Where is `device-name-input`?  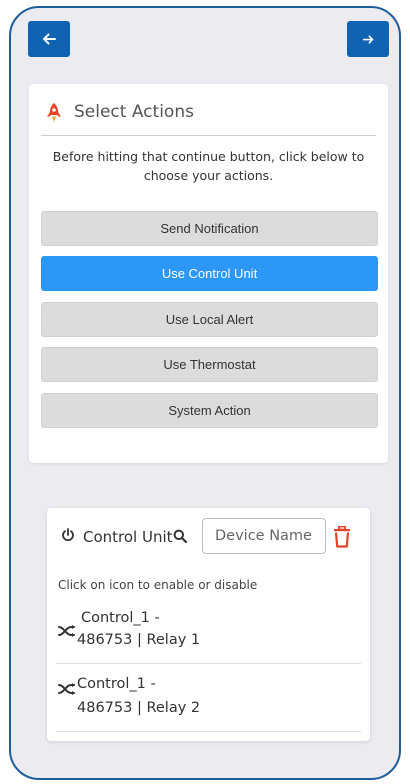 device-name-input is located at coordinates (264, 536).